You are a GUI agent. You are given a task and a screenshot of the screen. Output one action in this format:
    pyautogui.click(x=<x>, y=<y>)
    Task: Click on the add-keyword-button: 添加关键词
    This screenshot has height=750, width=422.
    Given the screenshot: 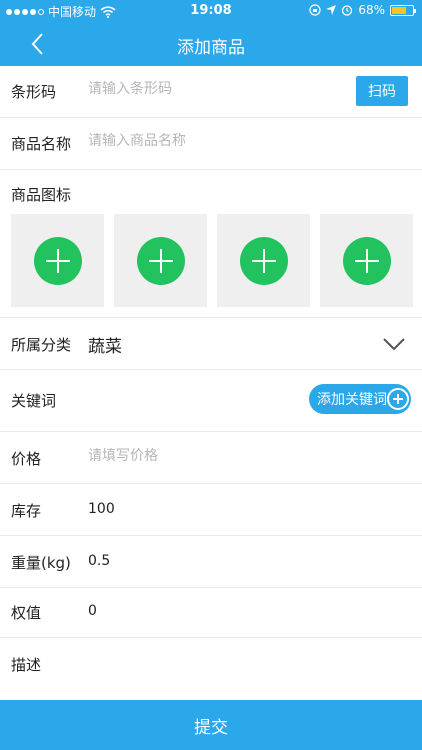 What is the action you would take?
    pyautogui.click(x=360, y=399)
    